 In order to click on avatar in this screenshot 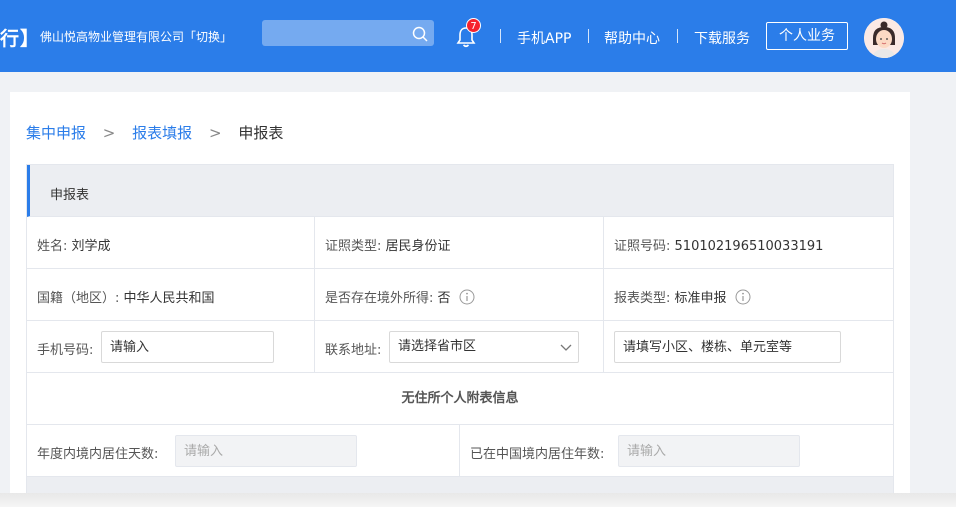, I will do `click(884, 38)`.